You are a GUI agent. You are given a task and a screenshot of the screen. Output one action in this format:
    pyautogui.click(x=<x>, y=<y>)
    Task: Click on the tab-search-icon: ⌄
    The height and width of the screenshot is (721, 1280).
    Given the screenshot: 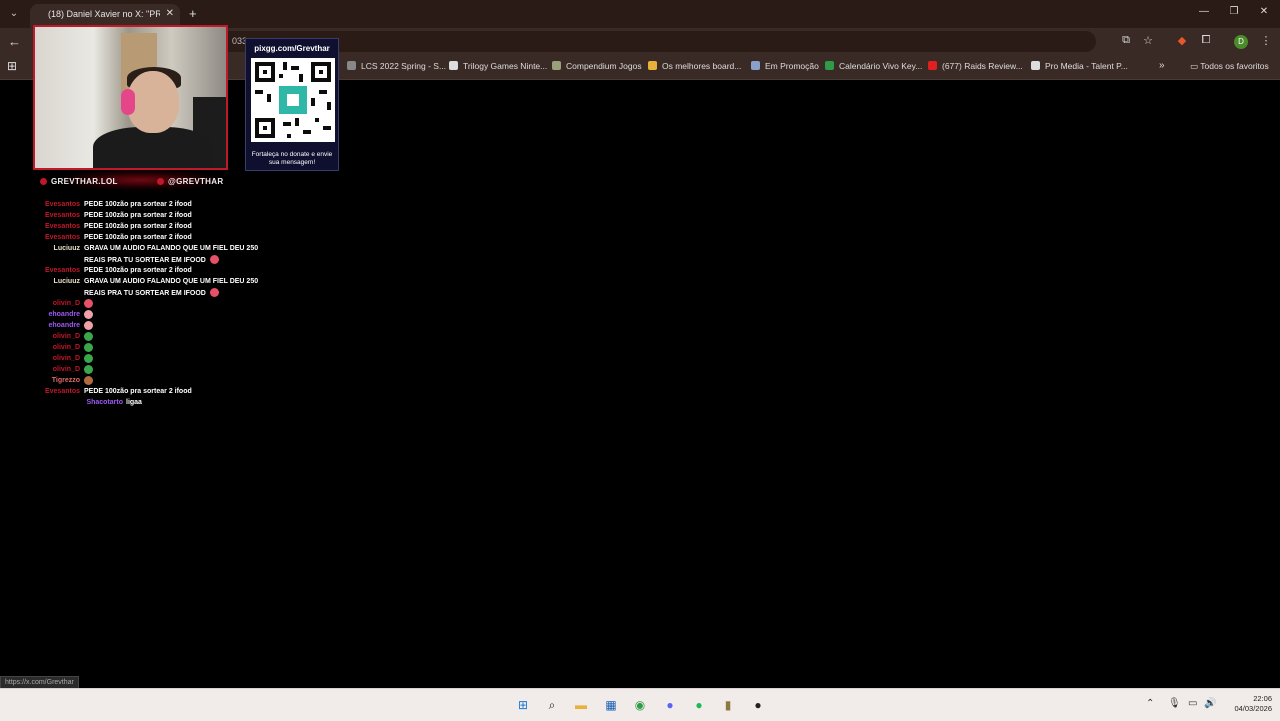 What is the action you would take?
    pyautogui.click(x=14, y=14)
    